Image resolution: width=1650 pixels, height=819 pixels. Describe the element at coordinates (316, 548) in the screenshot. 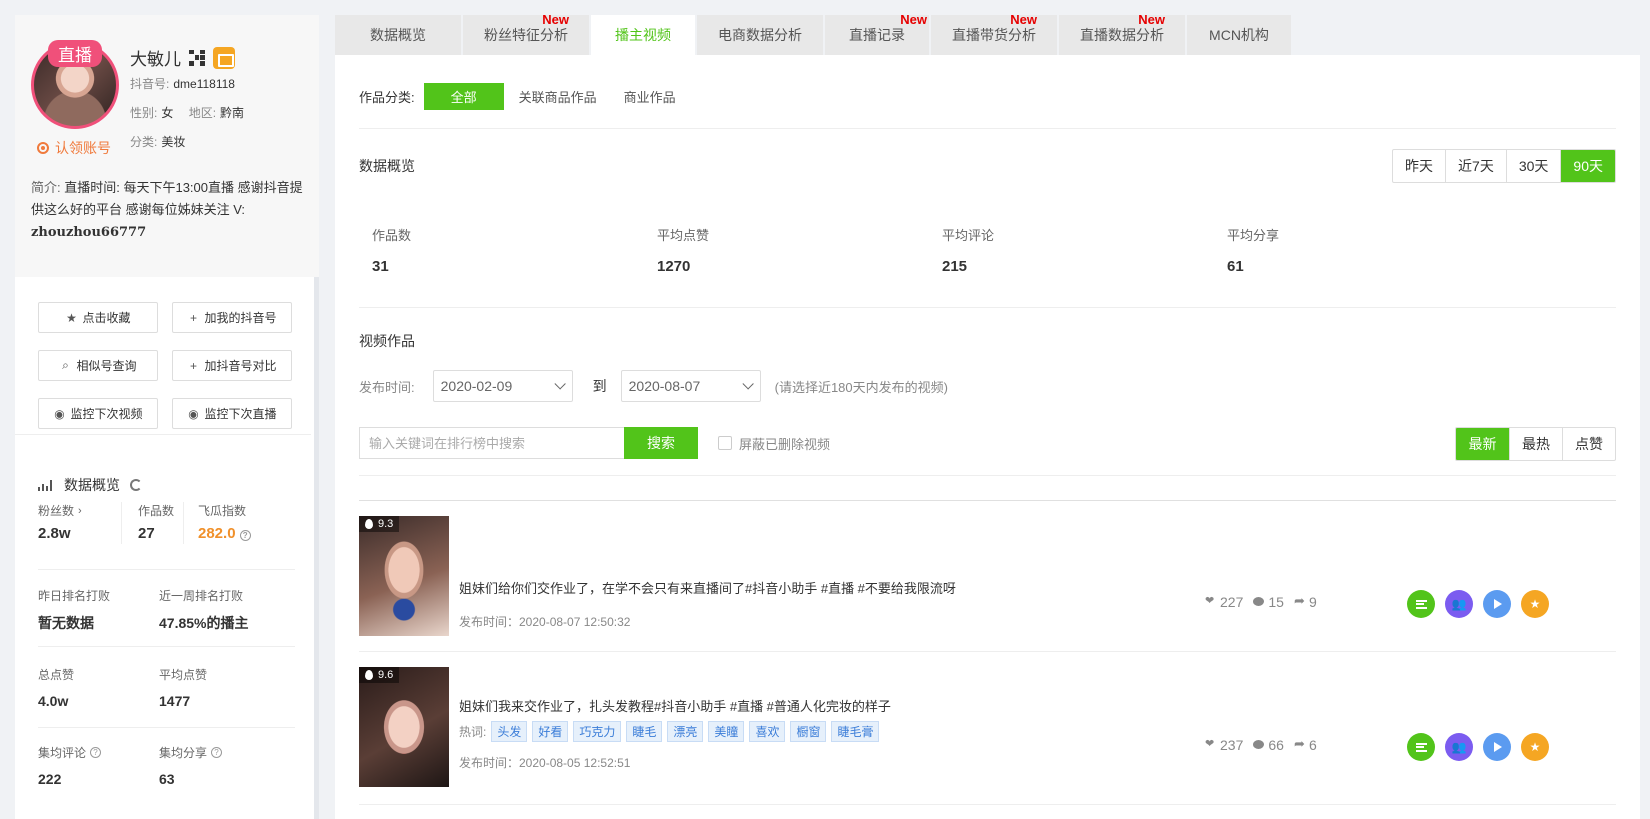

I see `sidebar-scrollbar` at that location.